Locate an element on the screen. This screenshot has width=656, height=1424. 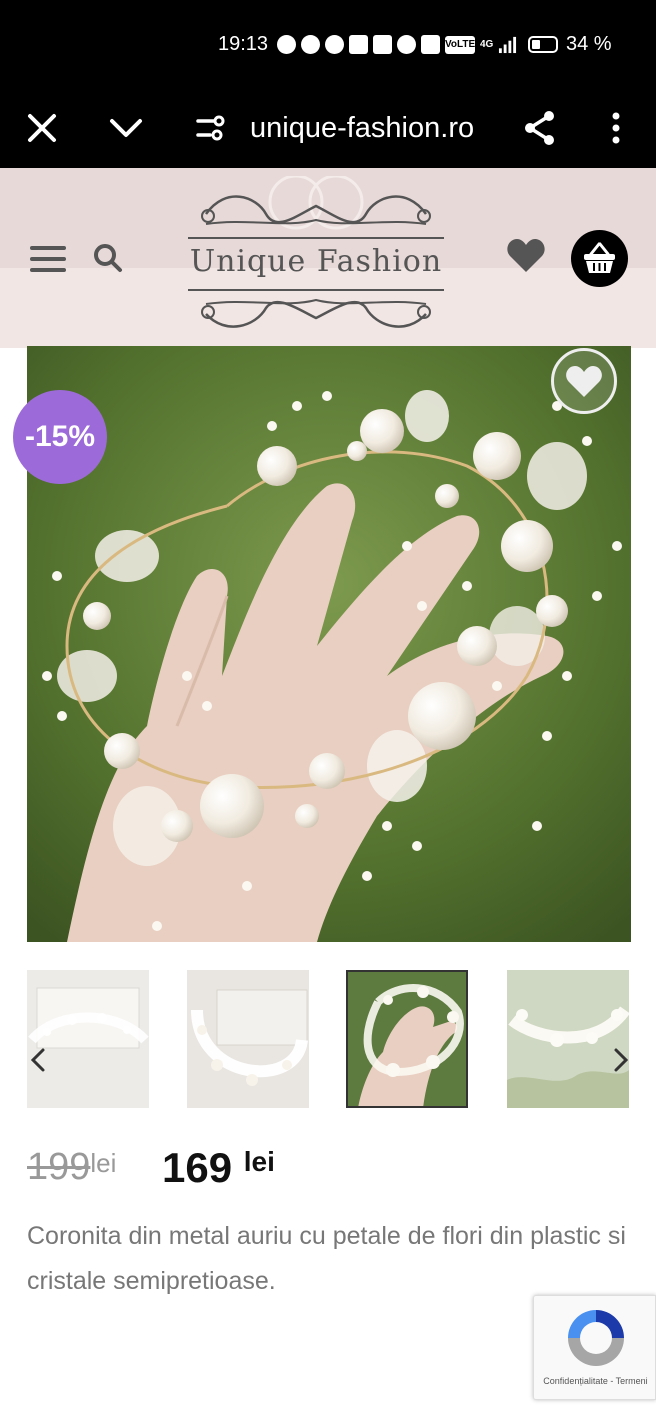
old-price: 199lei is located at coordinates (71, 1167).